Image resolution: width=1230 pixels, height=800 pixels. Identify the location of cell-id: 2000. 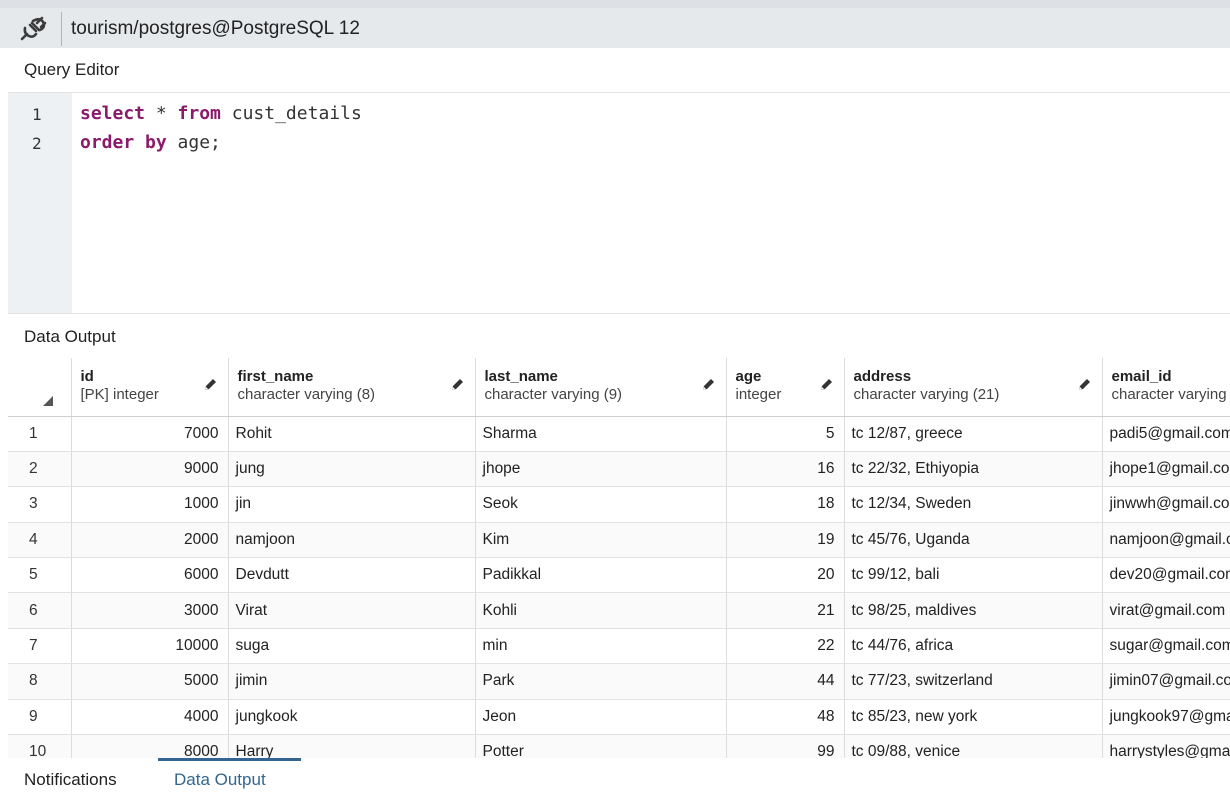
(150, 540).